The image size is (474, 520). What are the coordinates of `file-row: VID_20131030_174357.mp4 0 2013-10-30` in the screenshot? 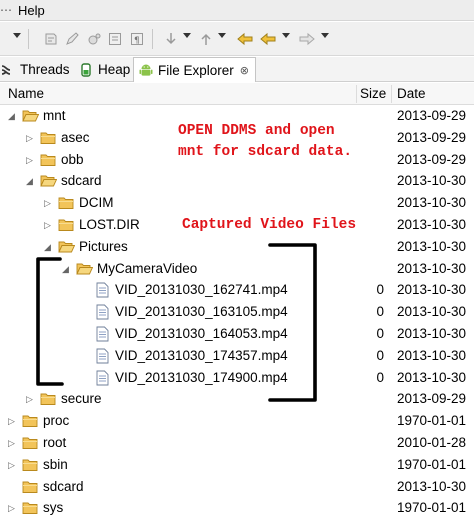 It's located at (237, 356).